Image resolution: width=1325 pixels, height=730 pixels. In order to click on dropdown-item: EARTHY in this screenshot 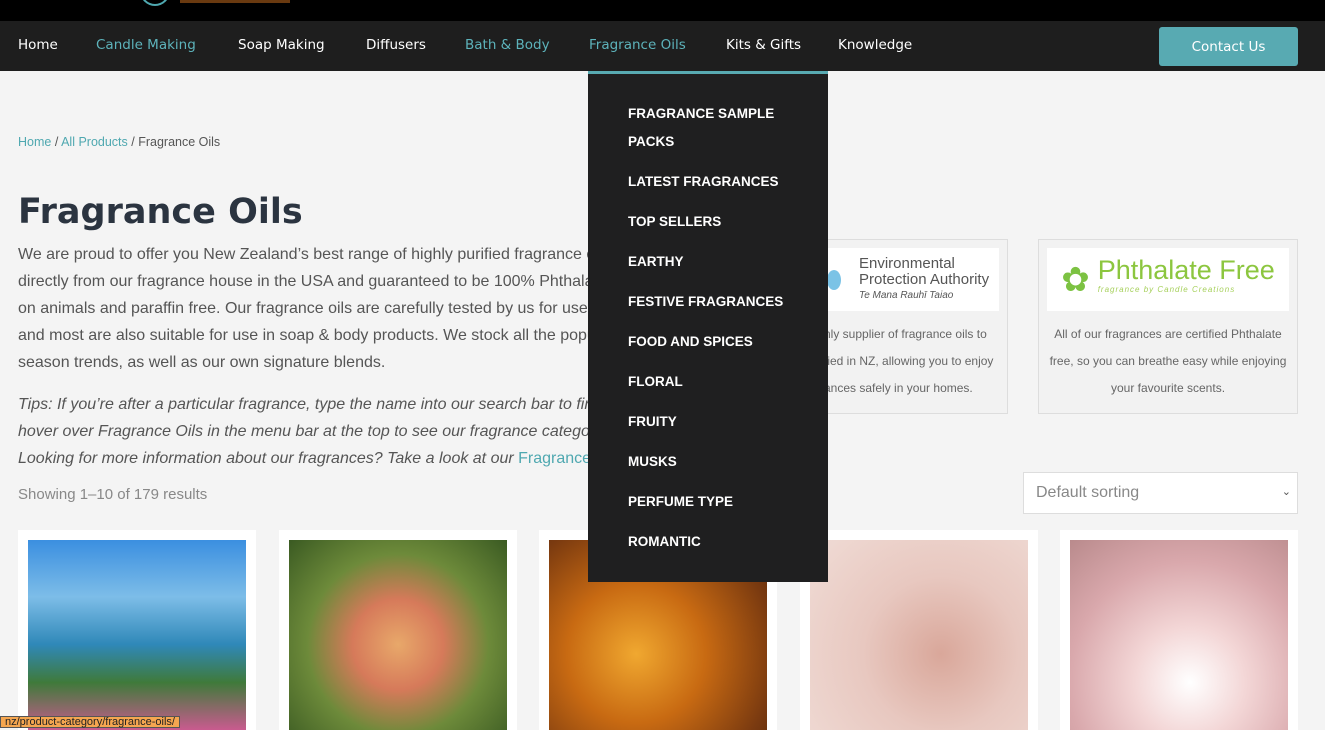, I will do `click(713, 262)`.